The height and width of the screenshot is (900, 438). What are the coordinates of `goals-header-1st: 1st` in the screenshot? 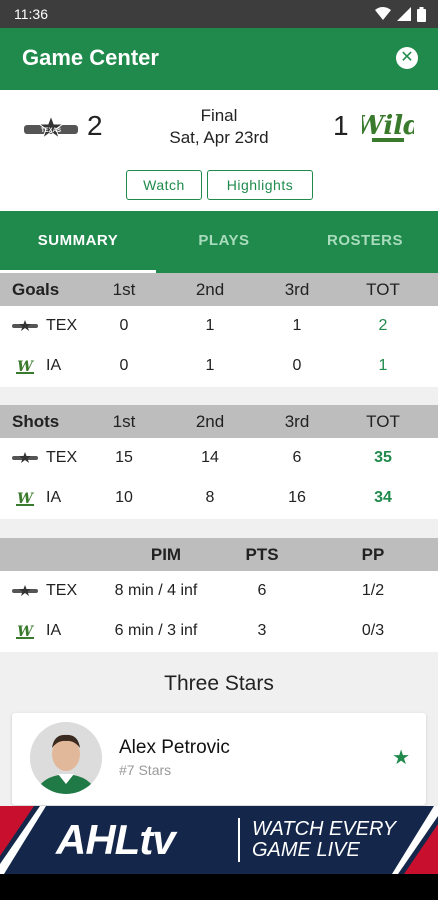 It's located at (124, 289).